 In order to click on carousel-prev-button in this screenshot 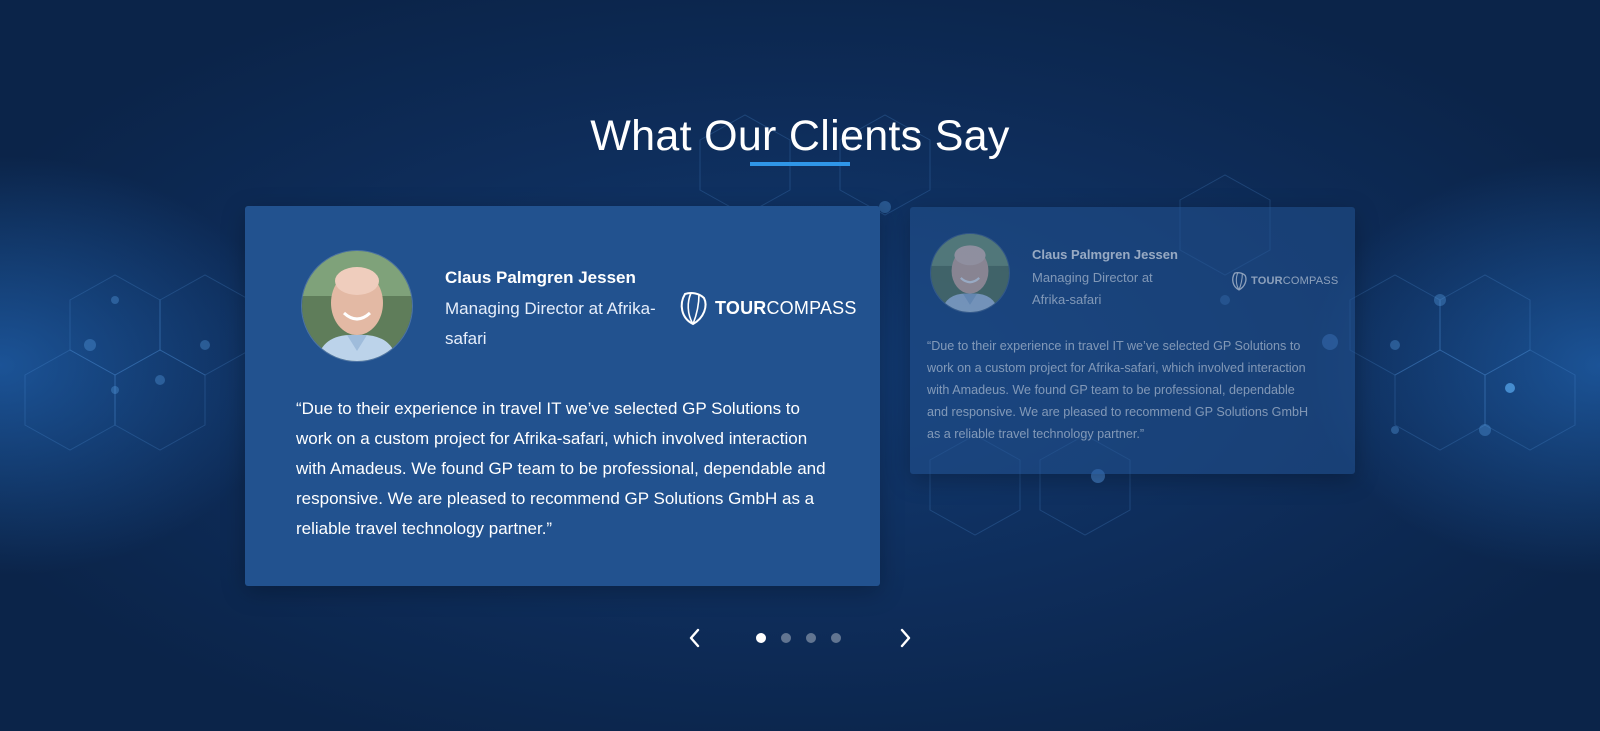, I will do `click(695, 638)`.